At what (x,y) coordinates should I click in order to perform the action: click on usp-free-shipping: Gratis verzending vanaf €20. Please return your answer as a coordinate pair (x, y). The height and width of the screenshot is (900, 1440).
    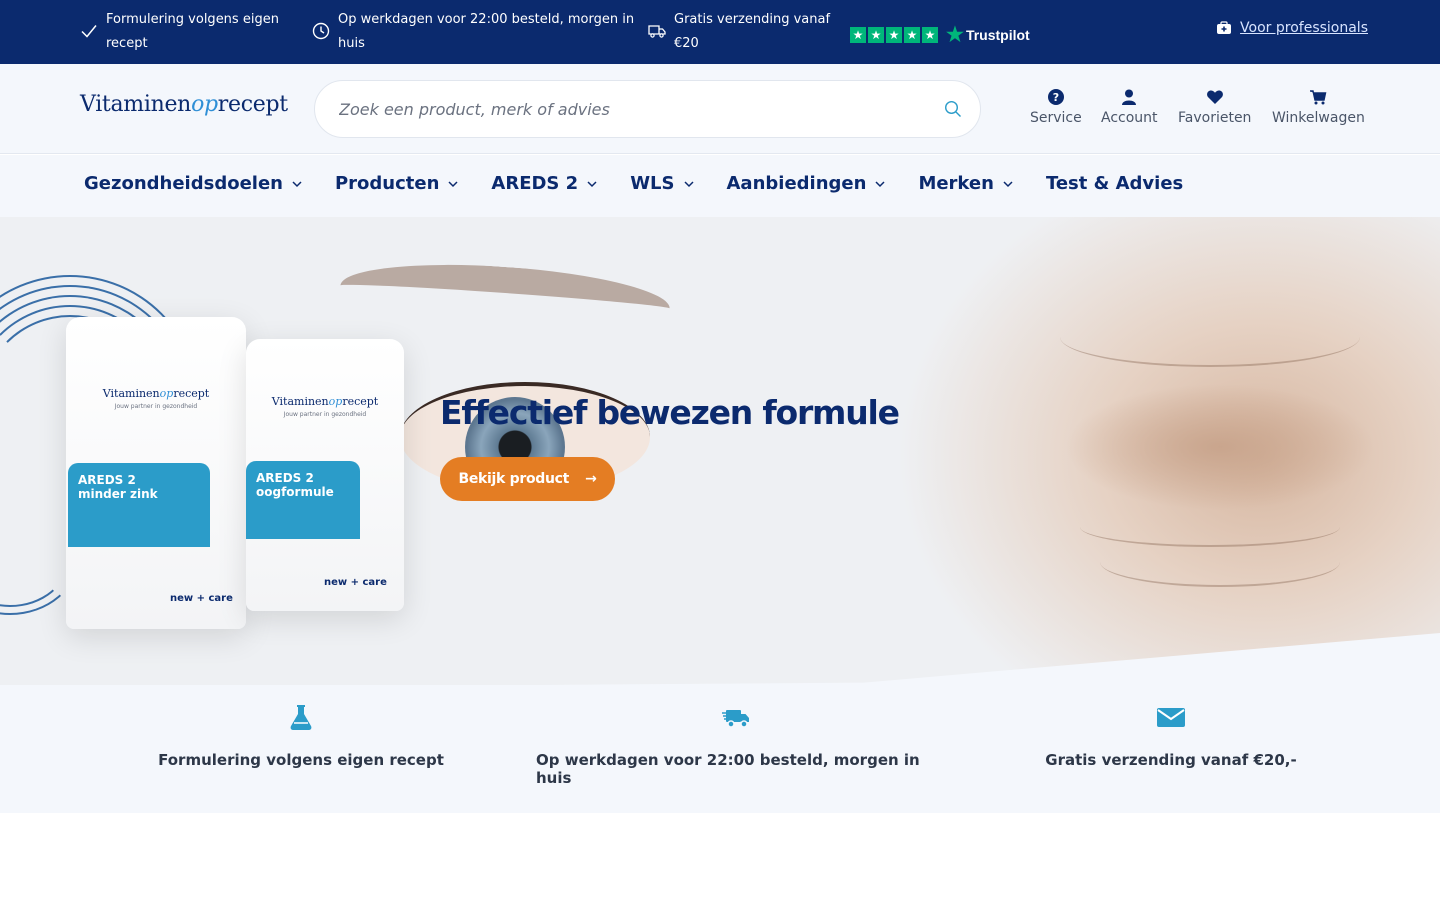
    Looking at the image, I should click on (743, 32).